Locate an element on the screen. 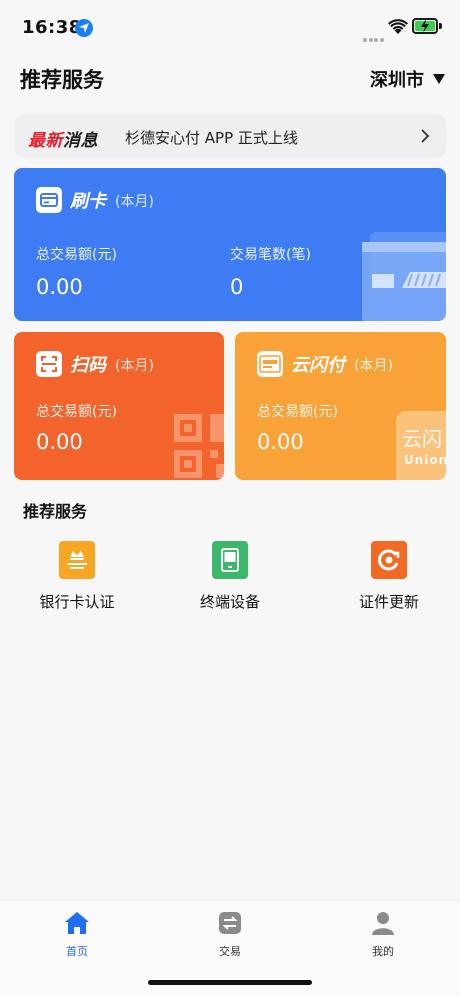 The image size is (460, 996). tab-label: 交易 is located at coordinates (230, 951).